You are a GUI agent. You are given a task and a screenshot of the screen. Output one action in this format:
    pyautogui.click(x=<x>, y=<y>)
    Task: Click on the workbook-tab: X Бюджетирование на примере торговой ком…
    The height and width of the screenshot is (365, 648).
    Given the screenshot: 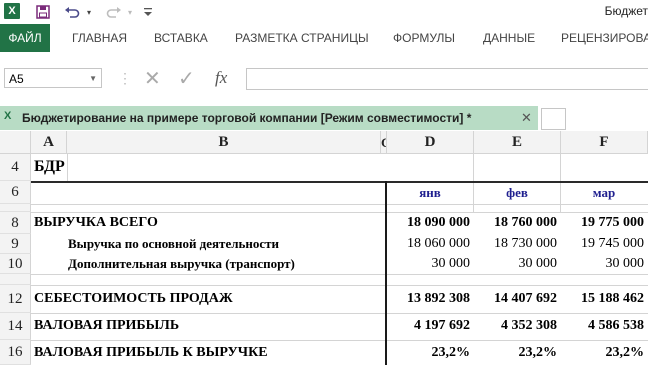 What is the action you would take?
    pyautogui.click(x=269, y=118)
    